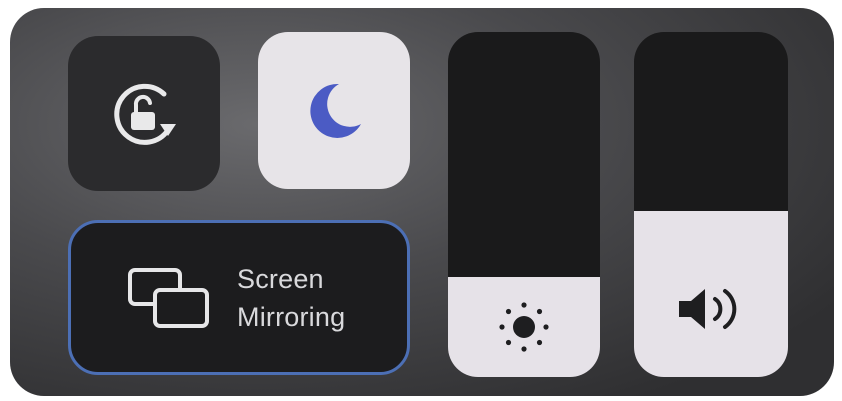 The width and height of the screenshot is (842, 401). I want to click on brightness-slider-fill, so click(524, 326).